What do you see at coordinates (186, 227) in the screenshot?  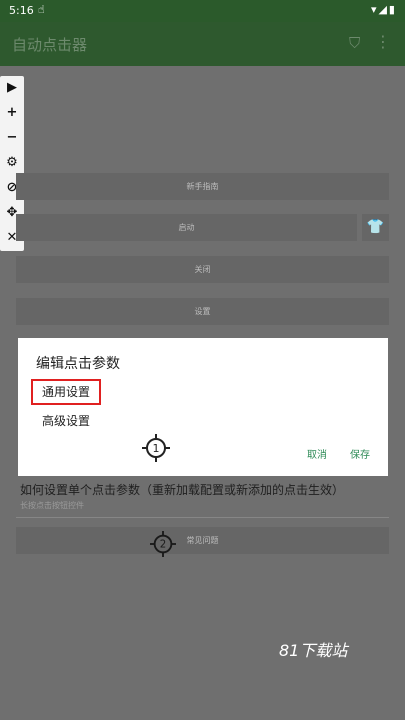 I see `start-button: 启动` at bounding box center [186, 227].